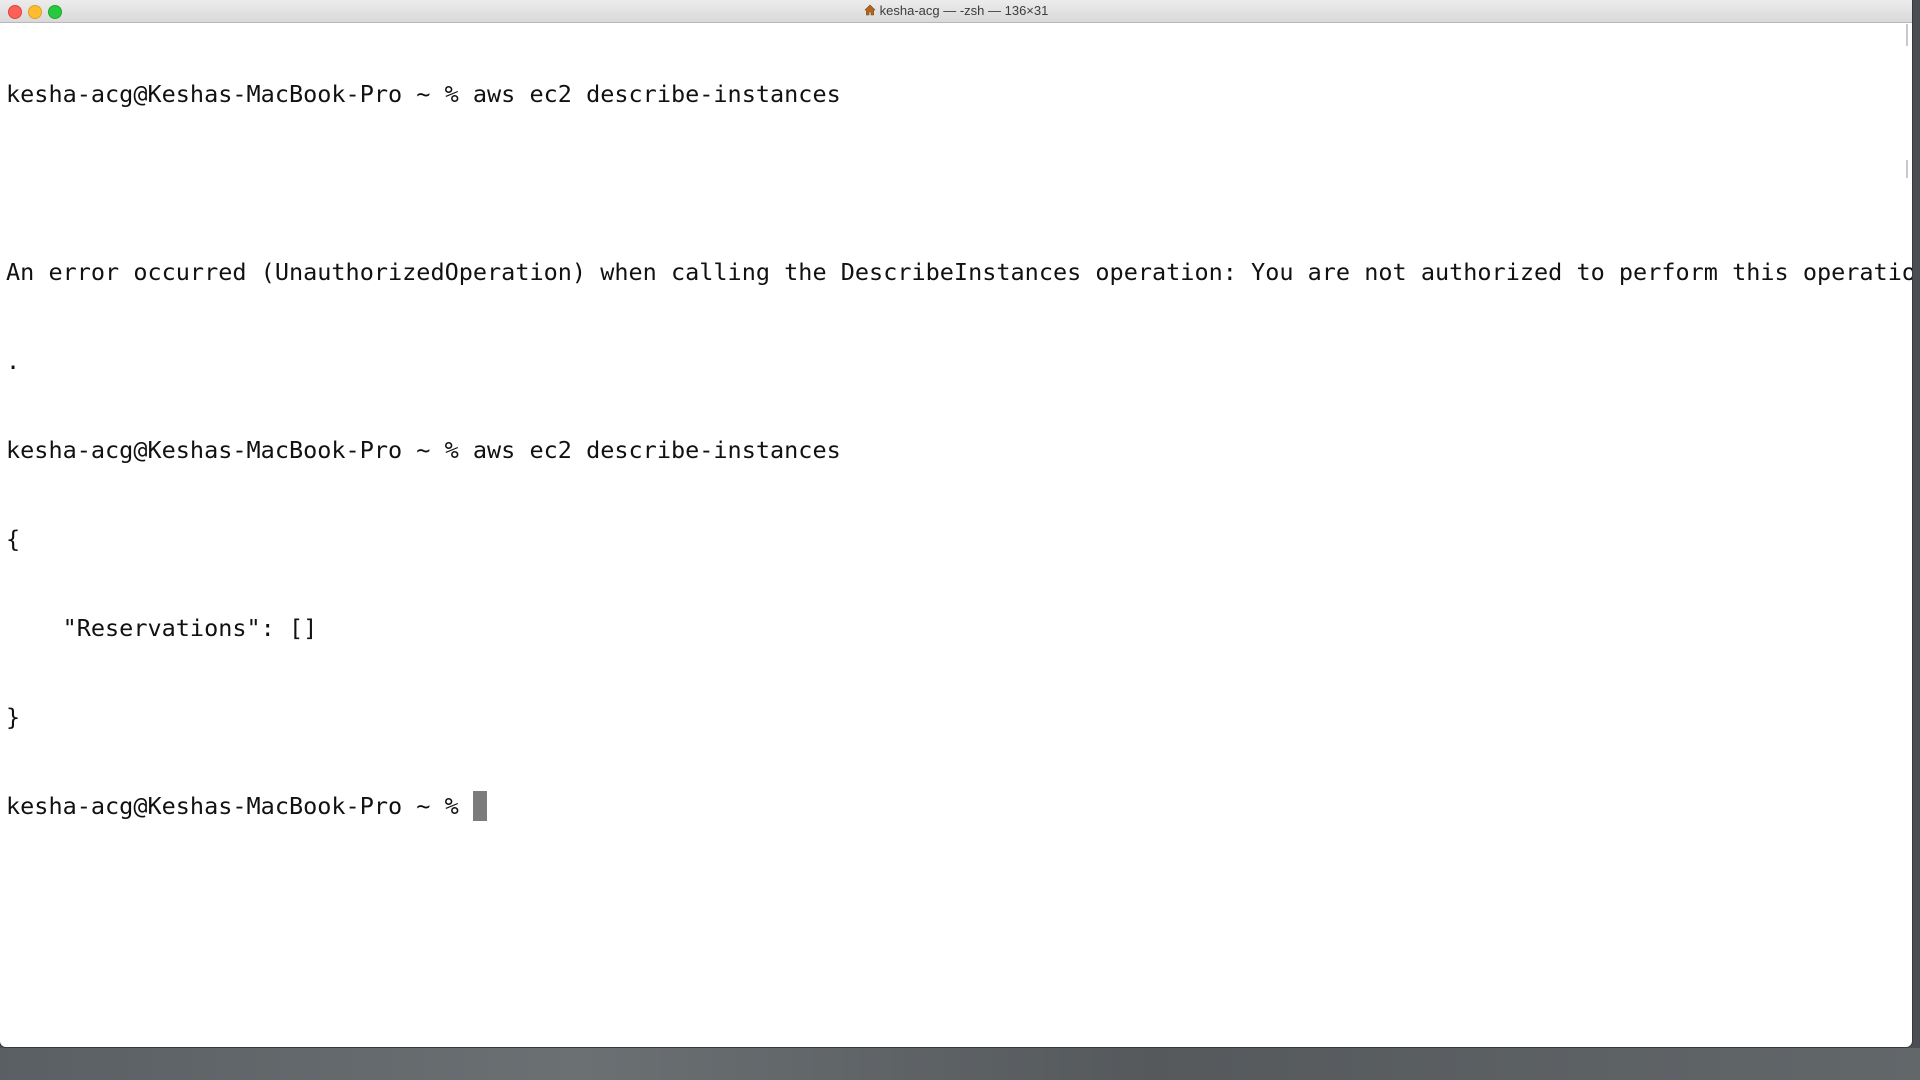 The width and height of the screenshot is (1920, 1080). What do you see at coordinates (869, 10) in the screenshot?
I see `home-icon` at bounding box center [869, 10].